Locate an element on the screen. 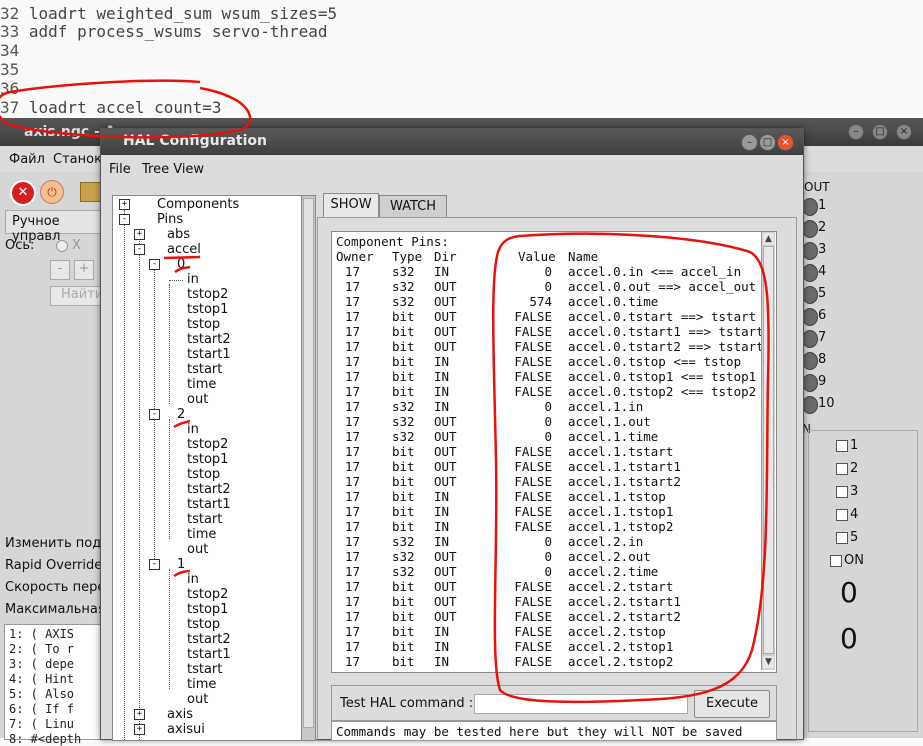 This screenshot has height=746, width=923. jog-minus-button: - is located at coordinates (60, 270).